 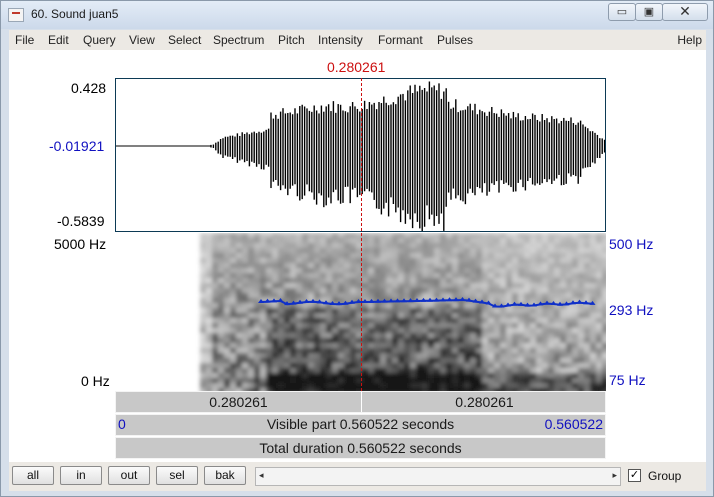 What do you see at coordinates (177, 475) in the screenshot?
I see `zoom-sel-button: sel` at bounding box center [177, 475].